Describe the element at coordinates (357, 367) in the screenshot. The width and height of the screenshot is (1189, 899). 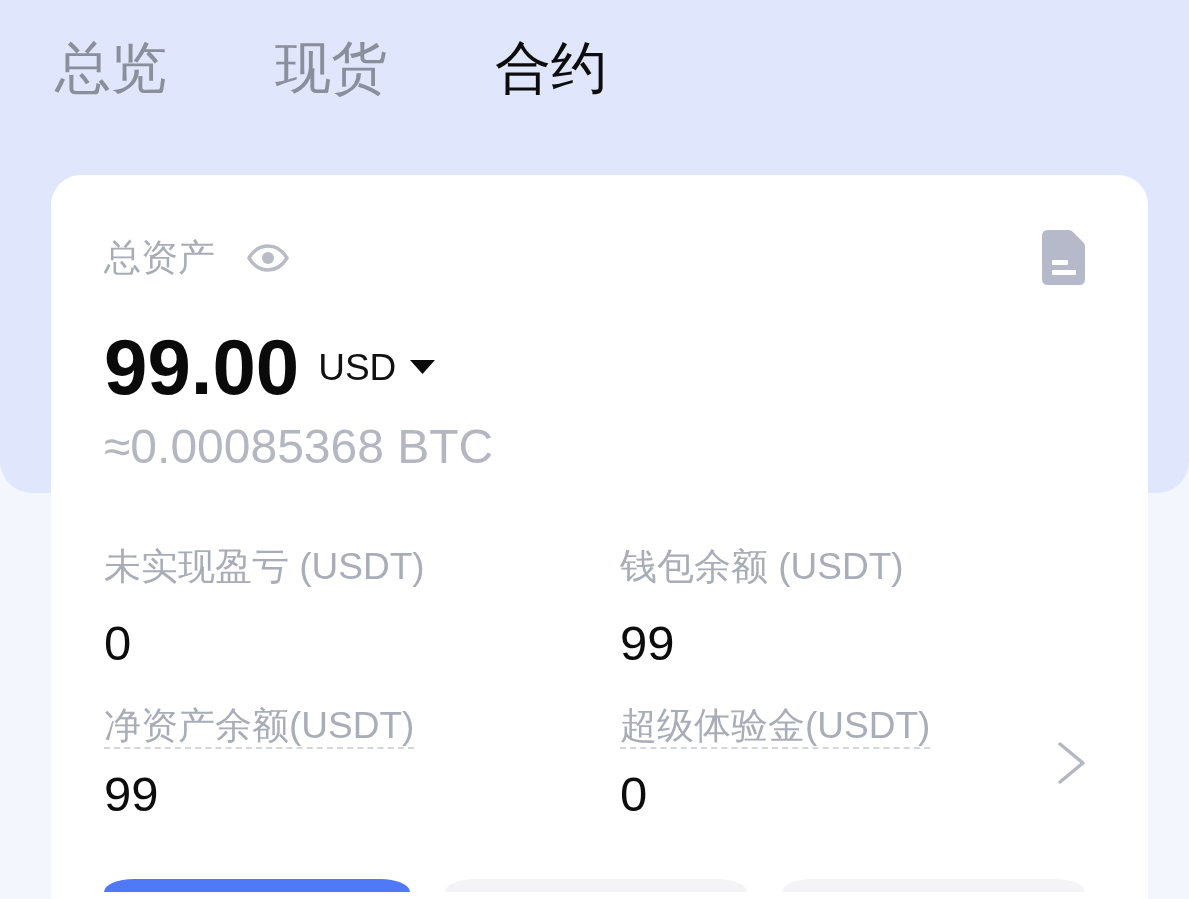
I see `currency-selector: USD` at that location.